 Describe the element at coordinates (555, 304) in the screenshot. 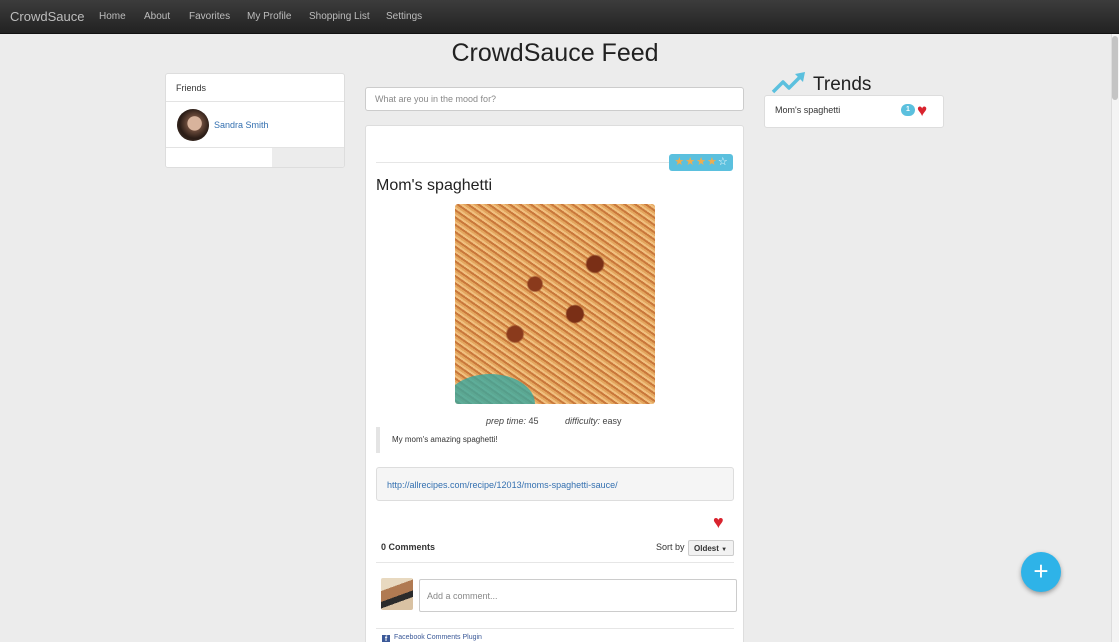

I see `recipe-image` at that location.